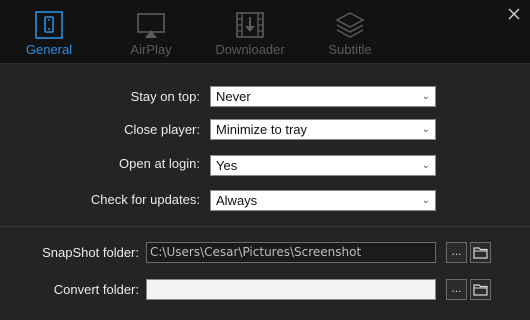 This screenshot has width=530, height=320. What do you see at coordinates (233, 96) in the screenshot?
I see `stay-on-top-value: Never` at bounding box center [233, 96].